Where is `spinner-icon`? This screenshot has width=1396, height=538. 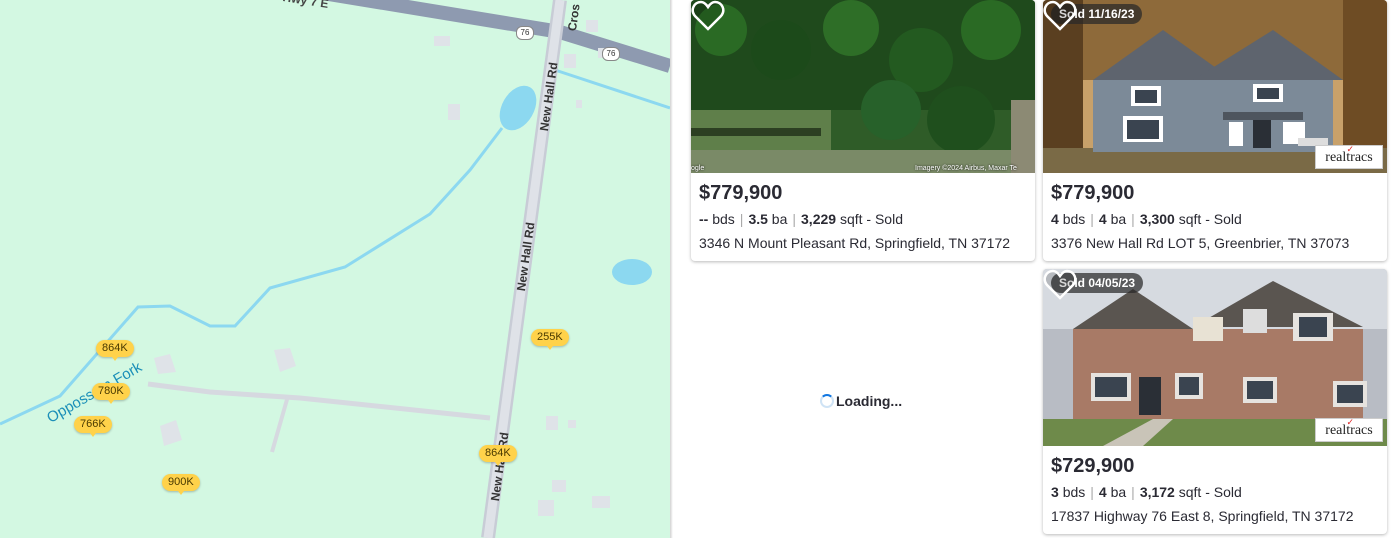 spinner-icon is located at coordinates (827, 401).